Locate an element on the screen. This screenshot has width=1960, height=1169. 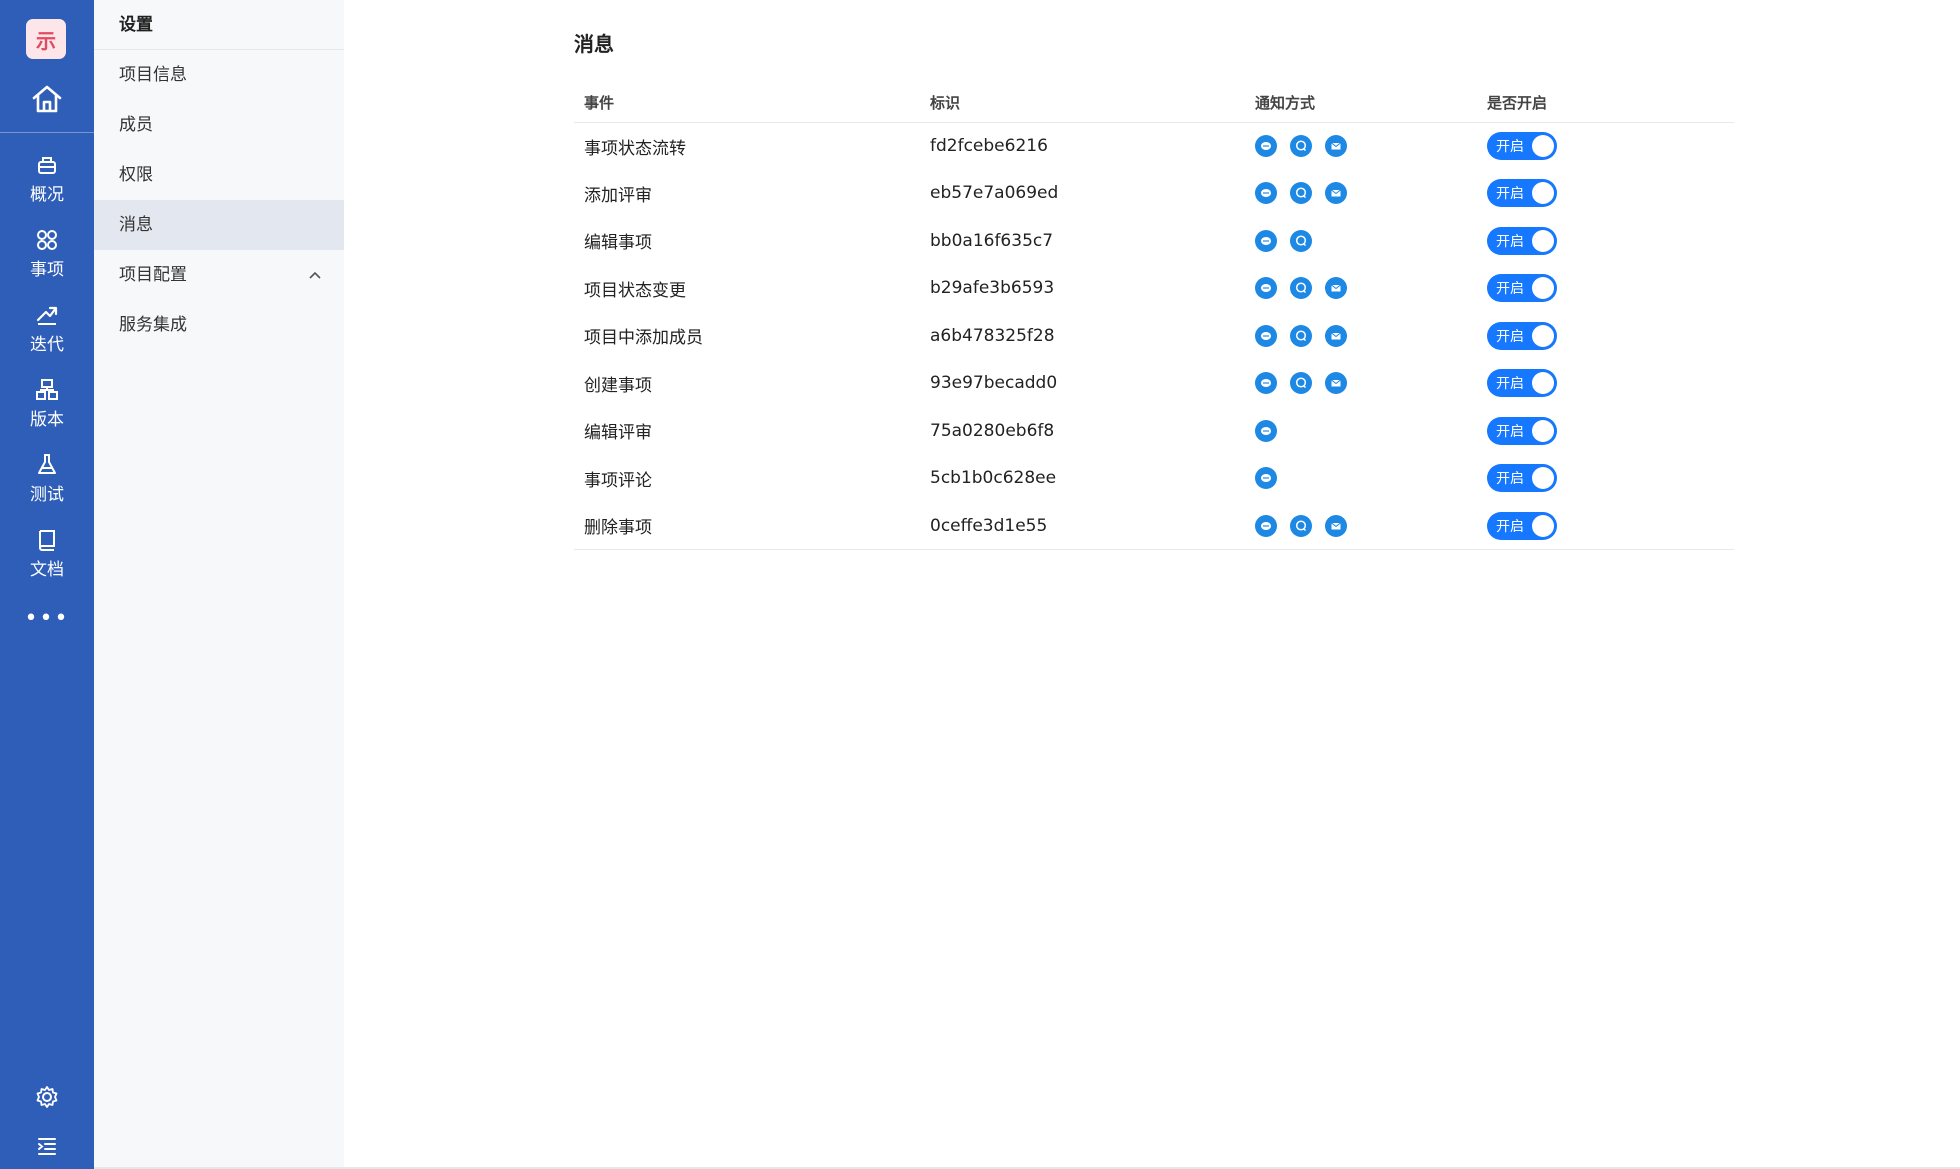
sidebar-item-messages: 消息 is located at coordinates (219, 225).